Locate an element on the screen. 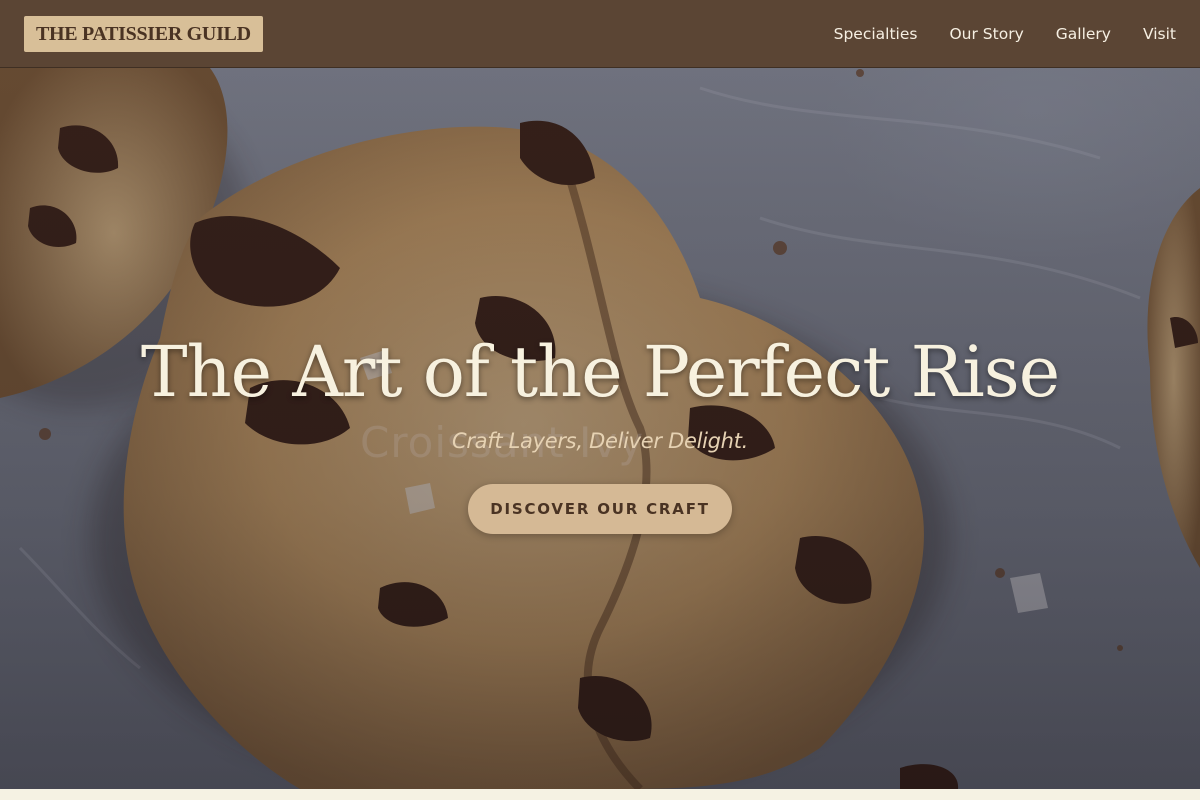 This screenshot has height=800, width=1200. nav-link-visit: Visit is located at coordinates (1159, 34).